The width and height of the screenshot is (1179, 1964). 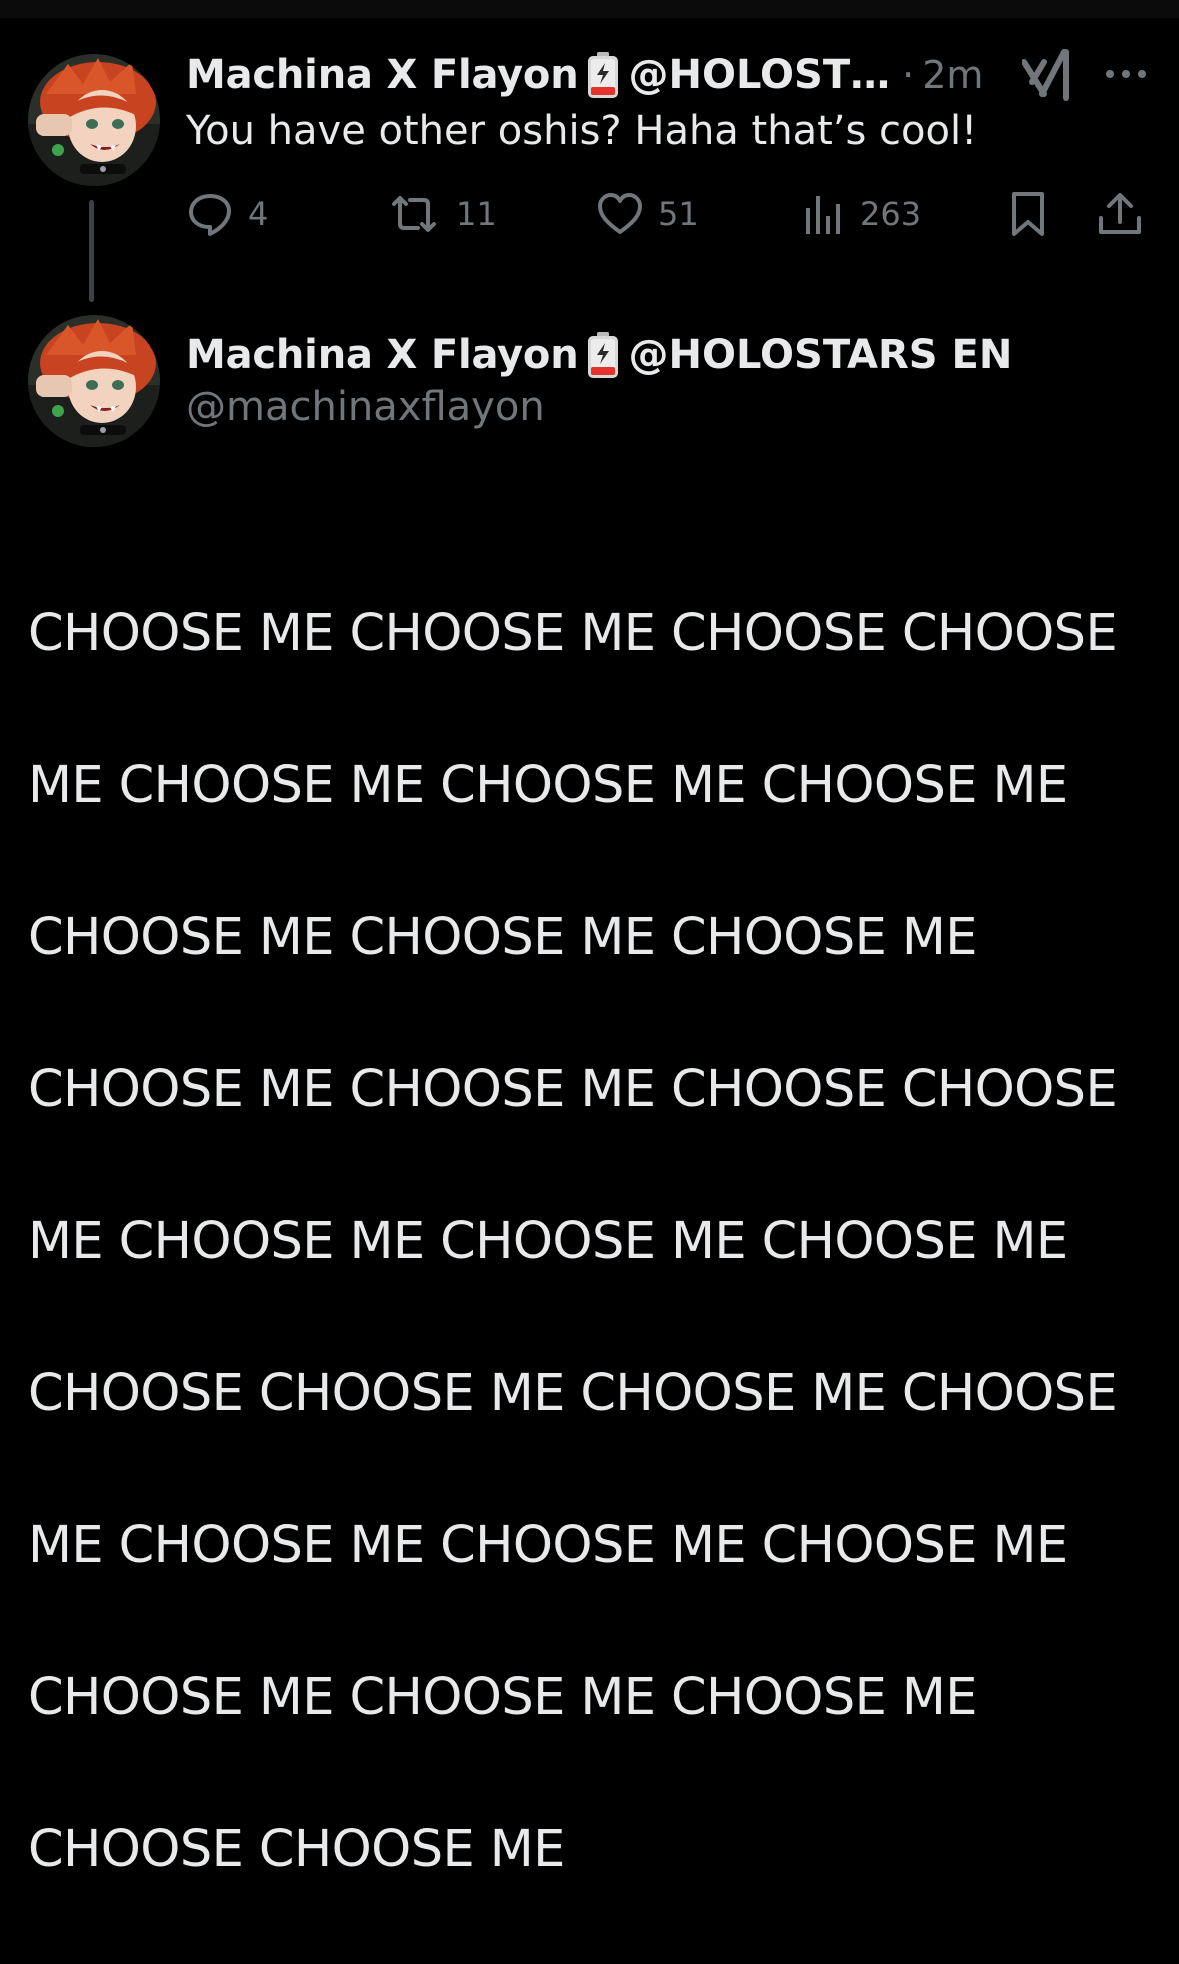 I want to click on grok-icon, so click(x=1047, y=77).